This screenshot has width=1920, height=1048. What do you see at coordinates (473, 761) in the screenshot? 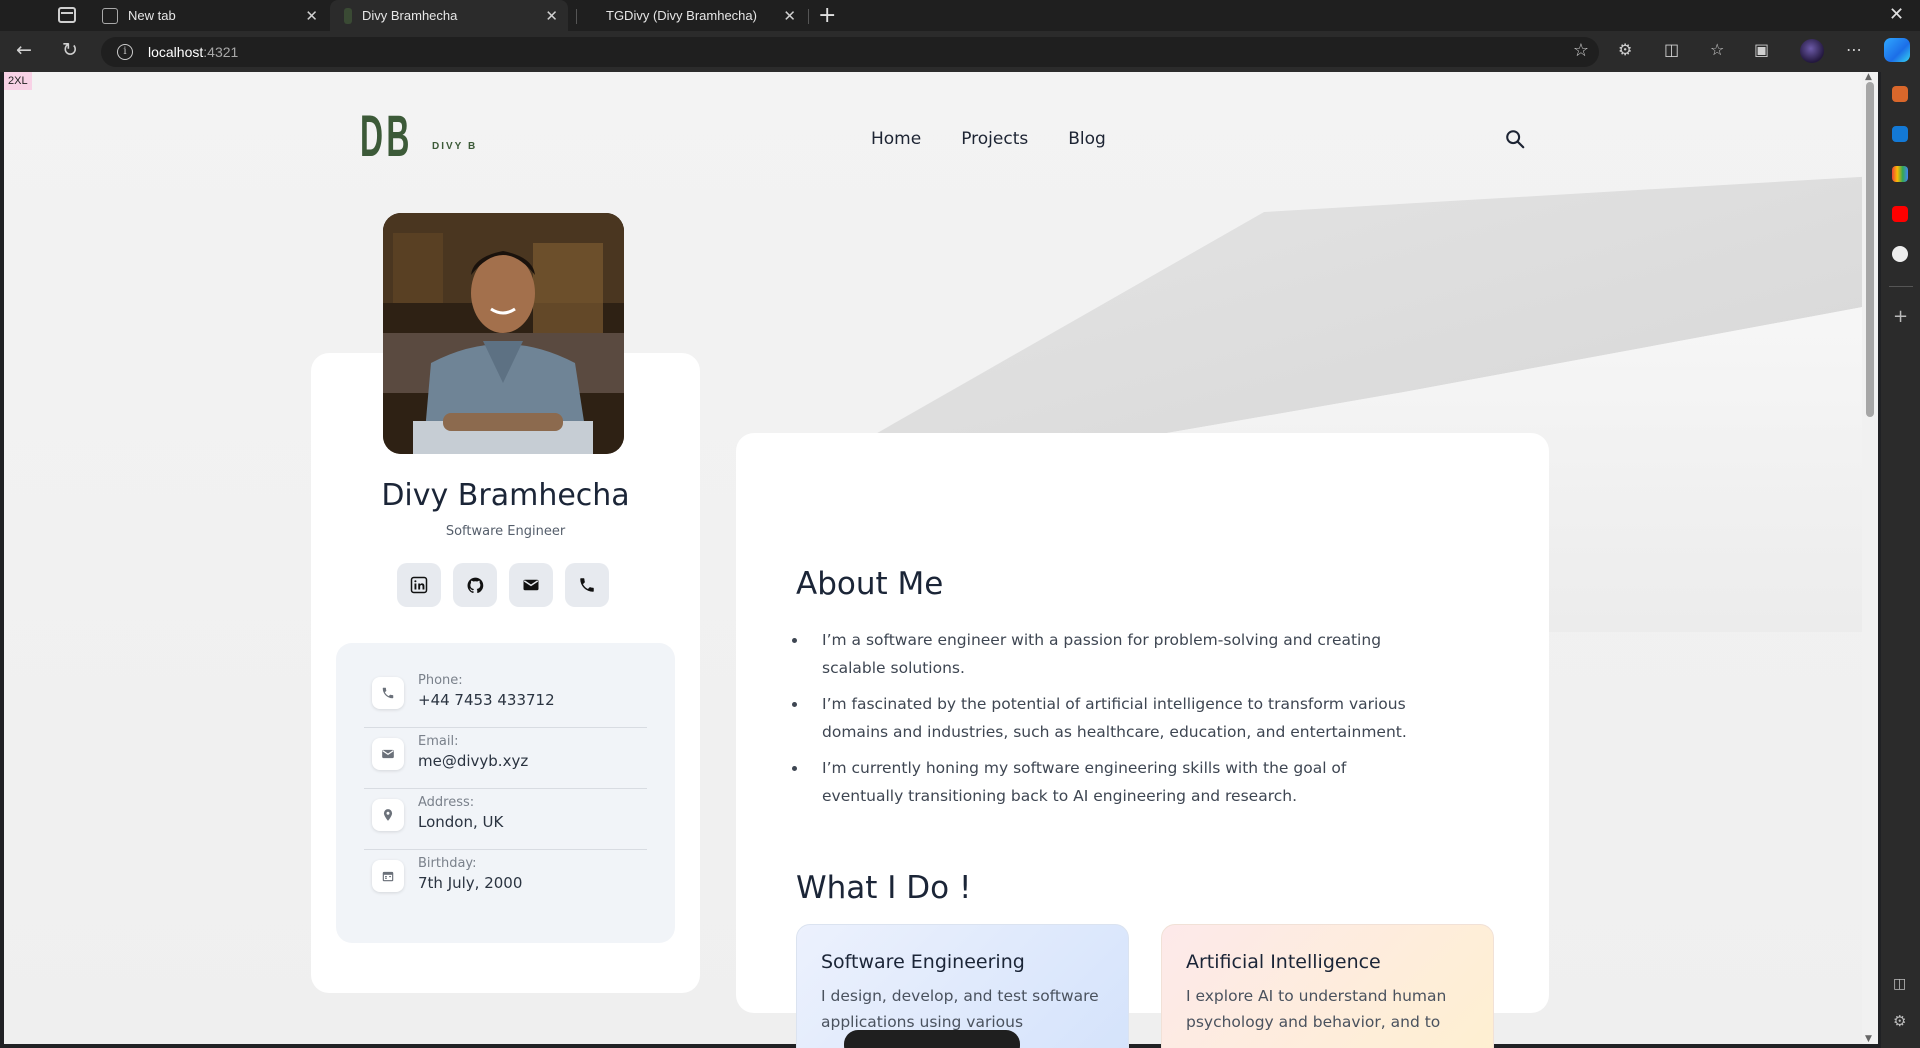
I see `email-value: me@divyb.xyz` at bounding box center [473, 761].